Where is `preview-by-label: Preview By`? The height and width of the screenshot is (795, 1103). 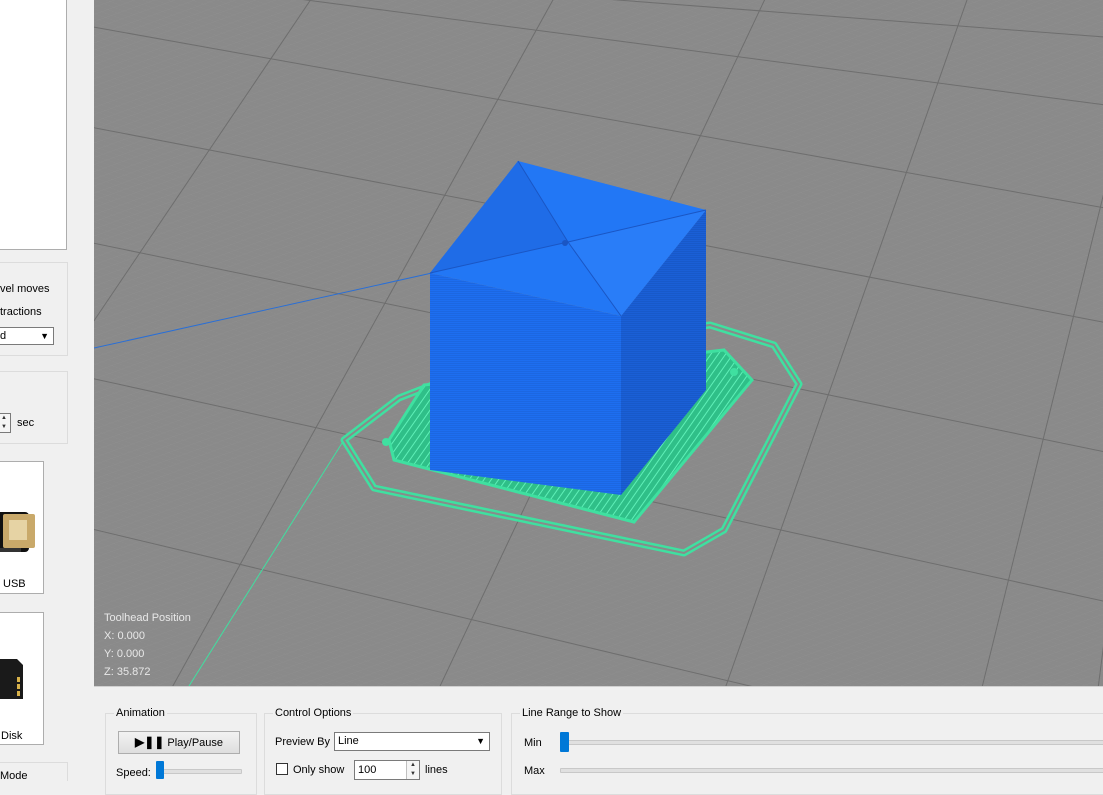
preview-by-label: Preview By is located at coordinates (303, 742).